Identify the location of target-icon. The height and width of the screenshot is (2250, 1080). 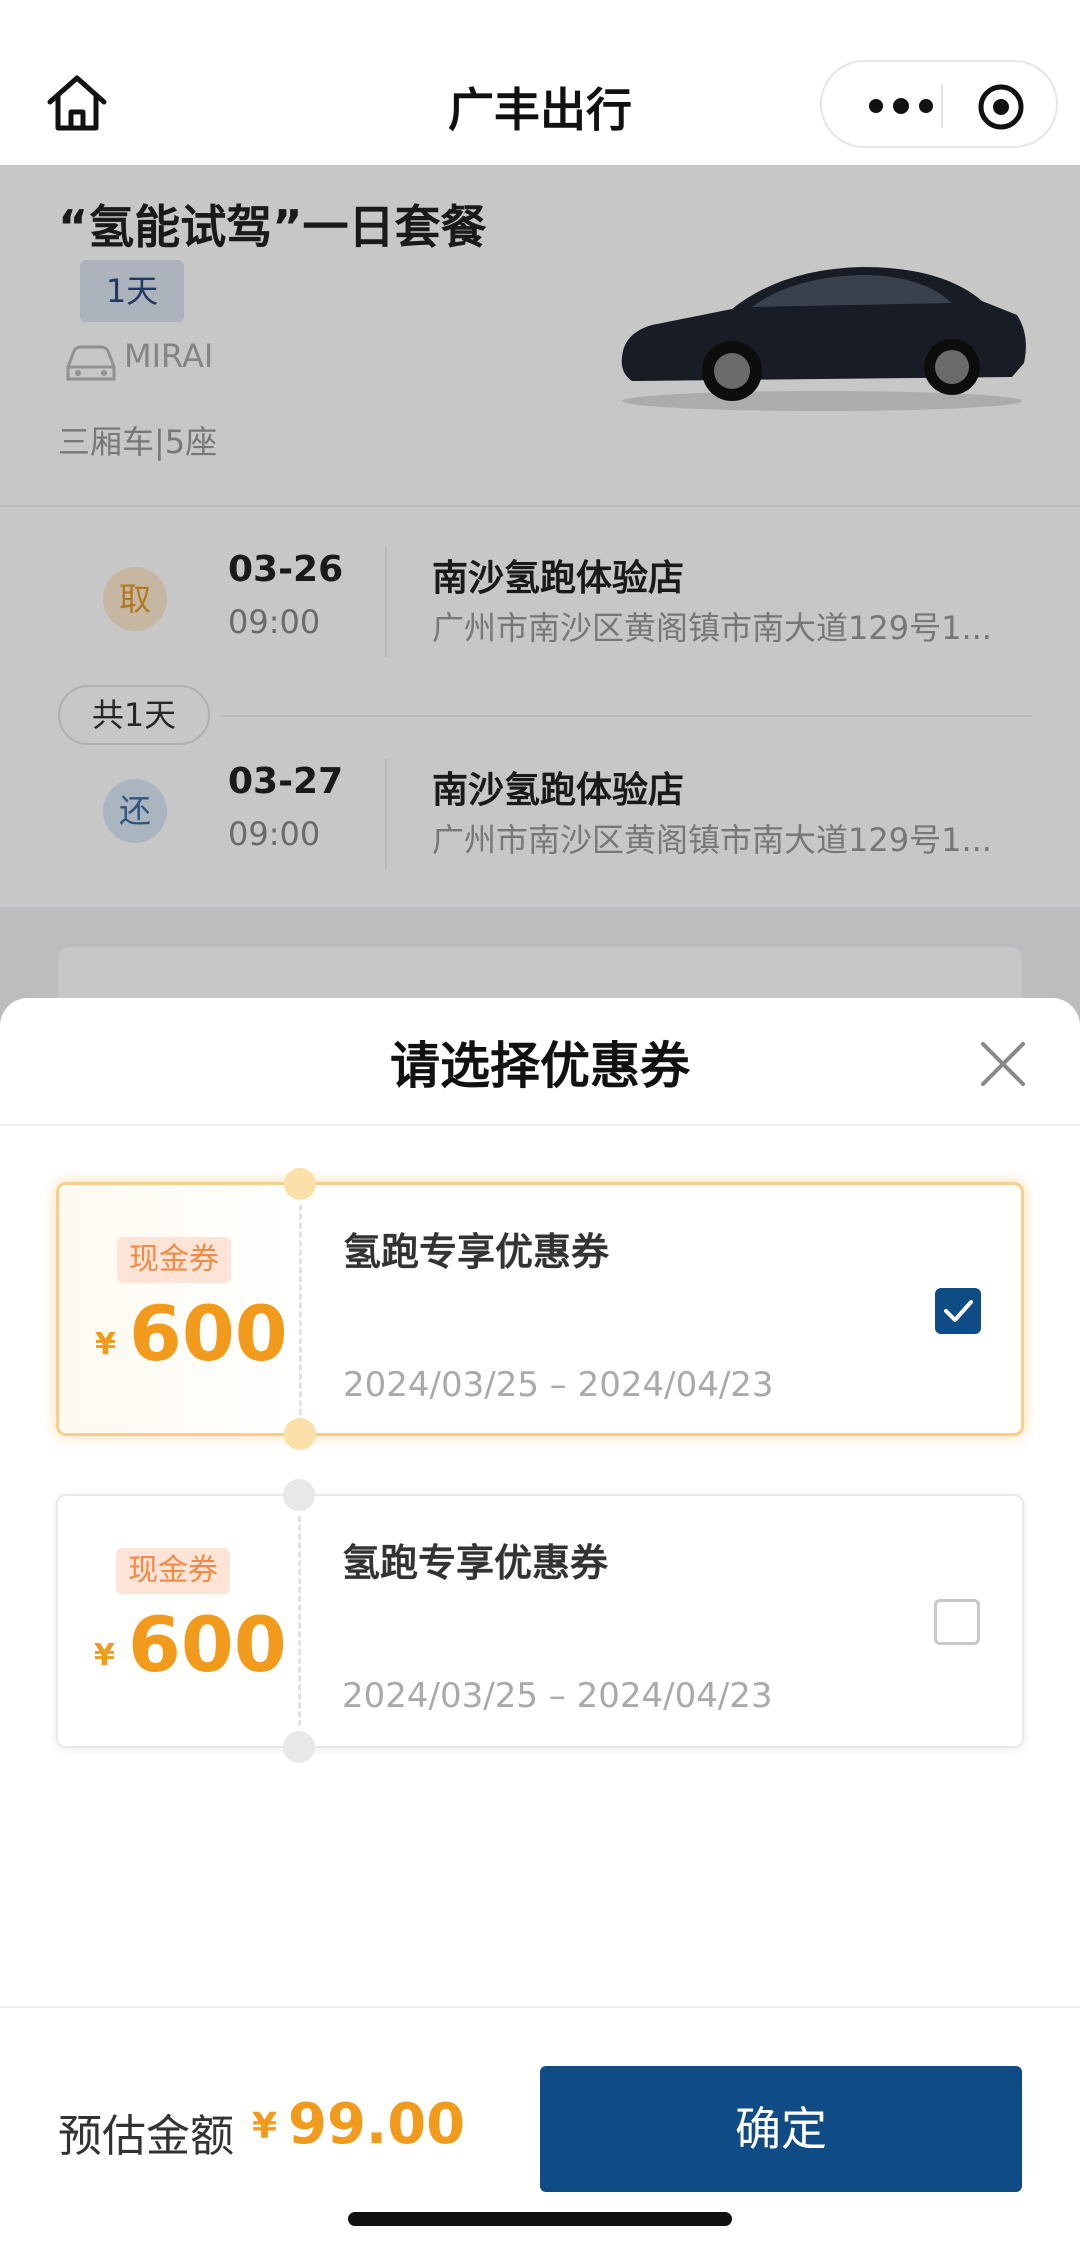
(1001, 107).